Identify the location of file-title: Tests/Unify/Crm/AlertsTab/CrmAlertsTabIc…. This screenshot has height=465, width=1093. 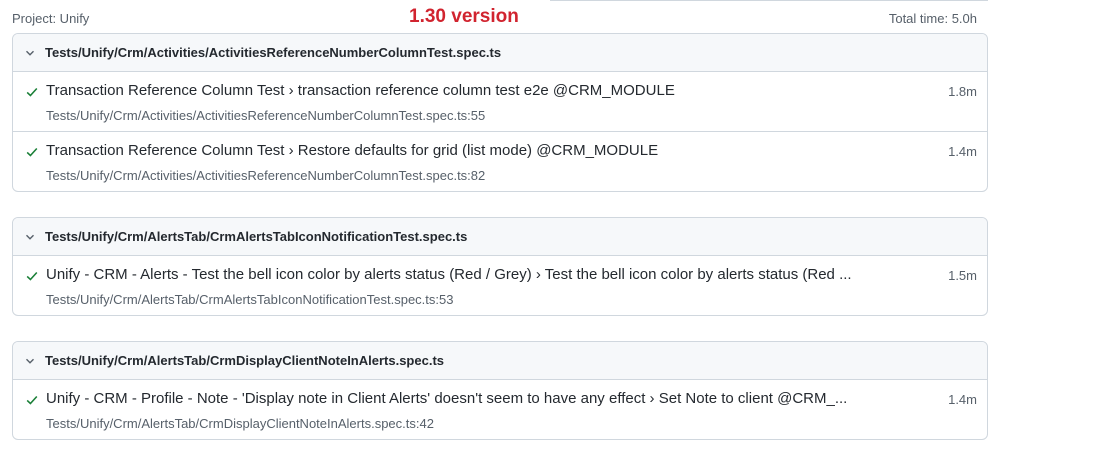
(256, 236).